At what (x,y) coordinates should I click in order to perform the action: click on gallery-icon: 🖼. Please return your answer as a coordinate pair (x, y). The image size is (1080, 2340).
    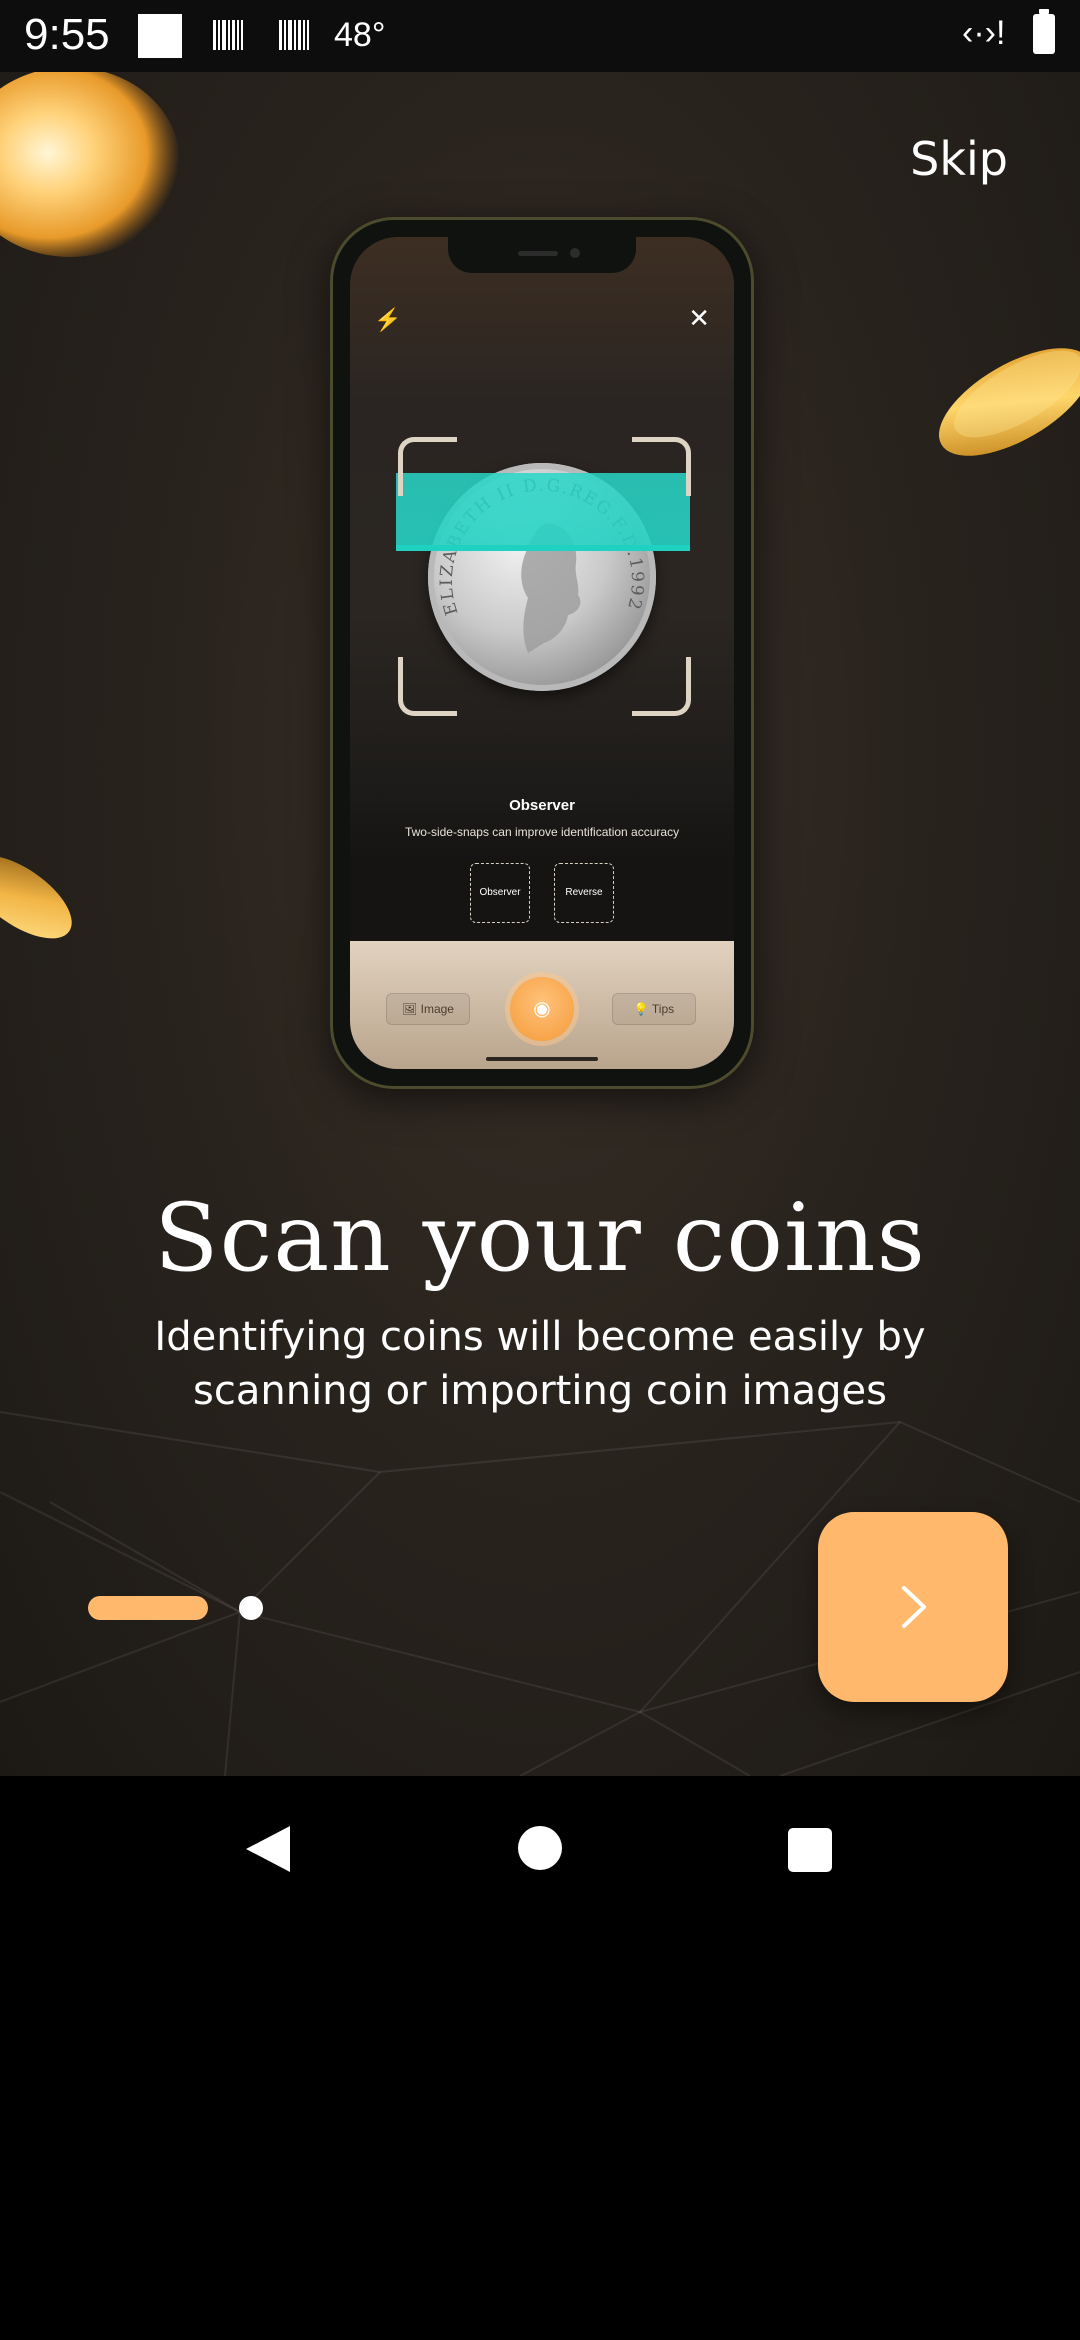
    Looking at the image, I should click on (410, 1009).